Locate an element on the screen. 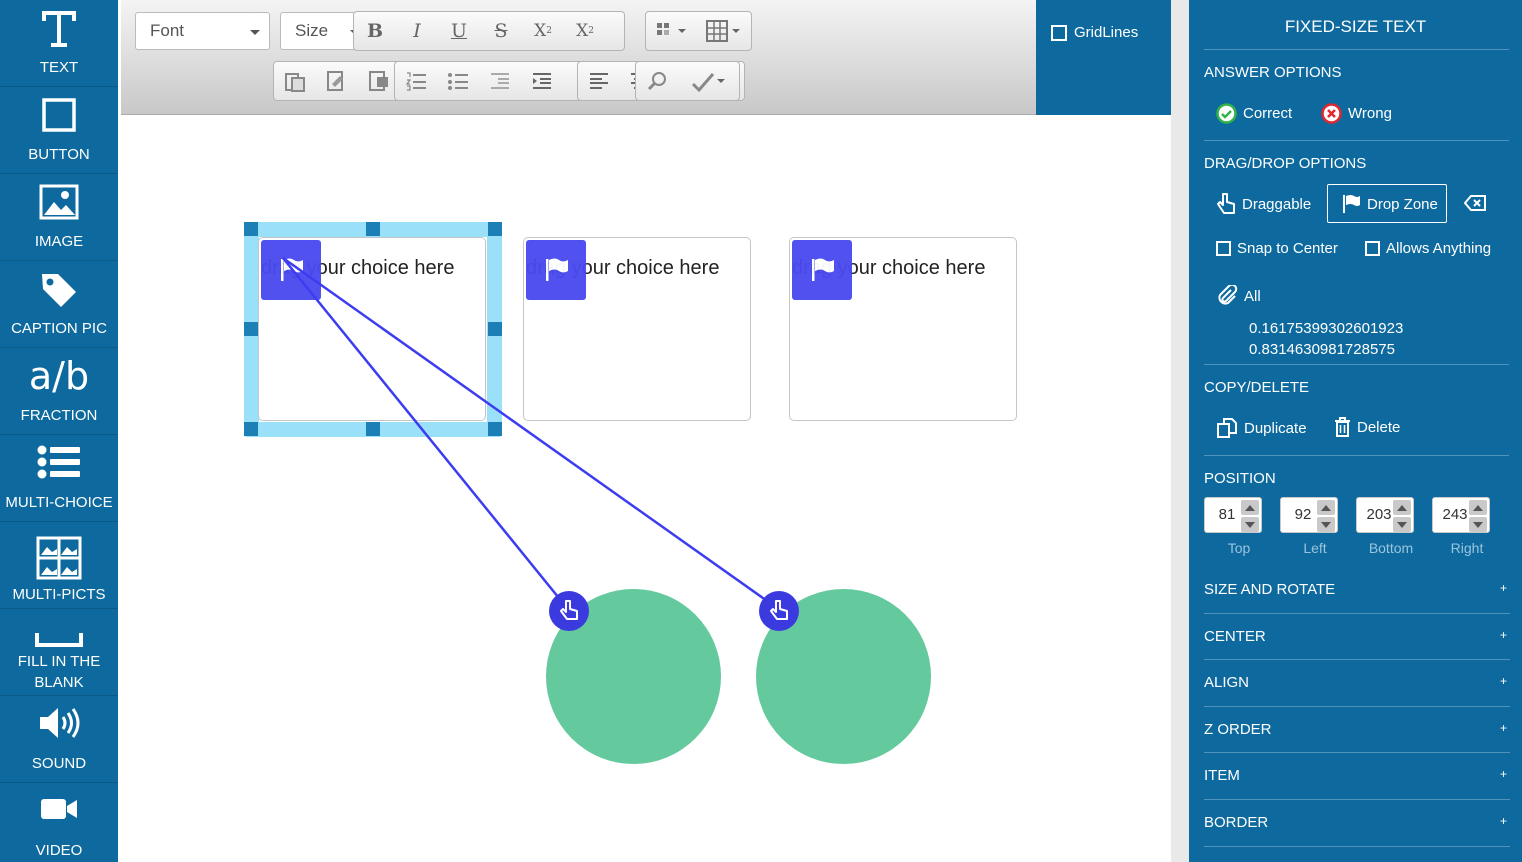 This screenshot has width=1522, height=862. check-circle-icon is located at coordinates (1226, 113).